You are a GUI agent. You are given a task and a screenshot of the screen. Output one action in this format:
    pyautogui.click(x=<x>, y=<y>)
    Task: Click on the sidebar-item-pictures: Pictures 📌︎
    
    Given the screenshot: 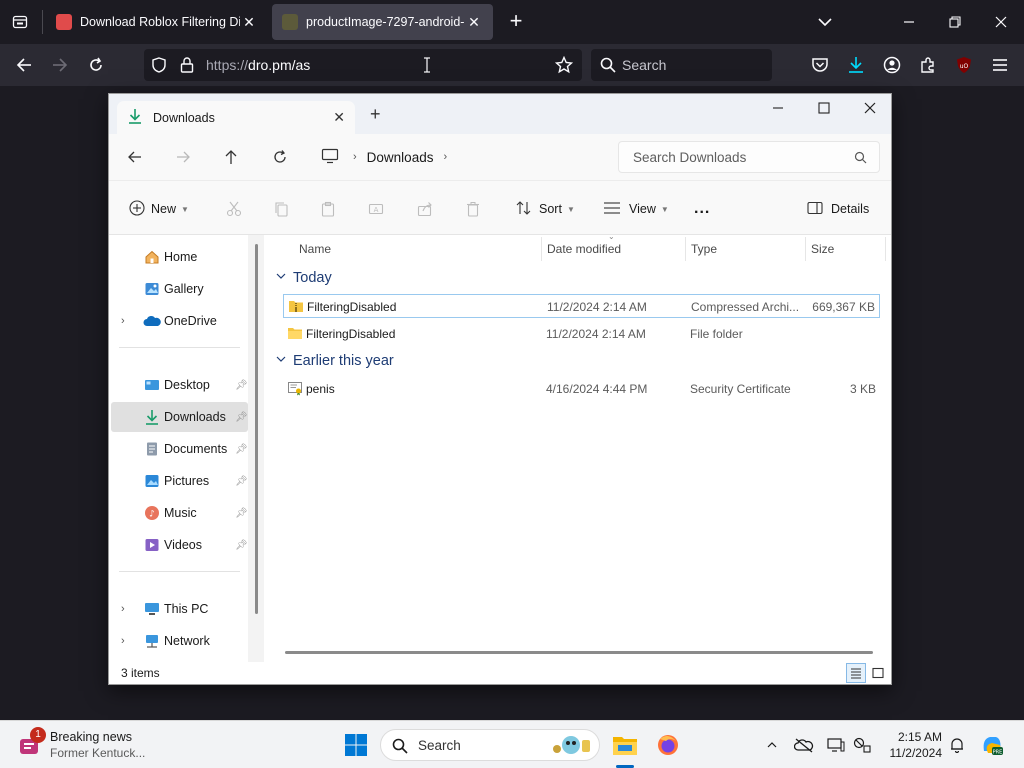 What is the action you would take?
    pyautogui.click(x=179, y=481)
    